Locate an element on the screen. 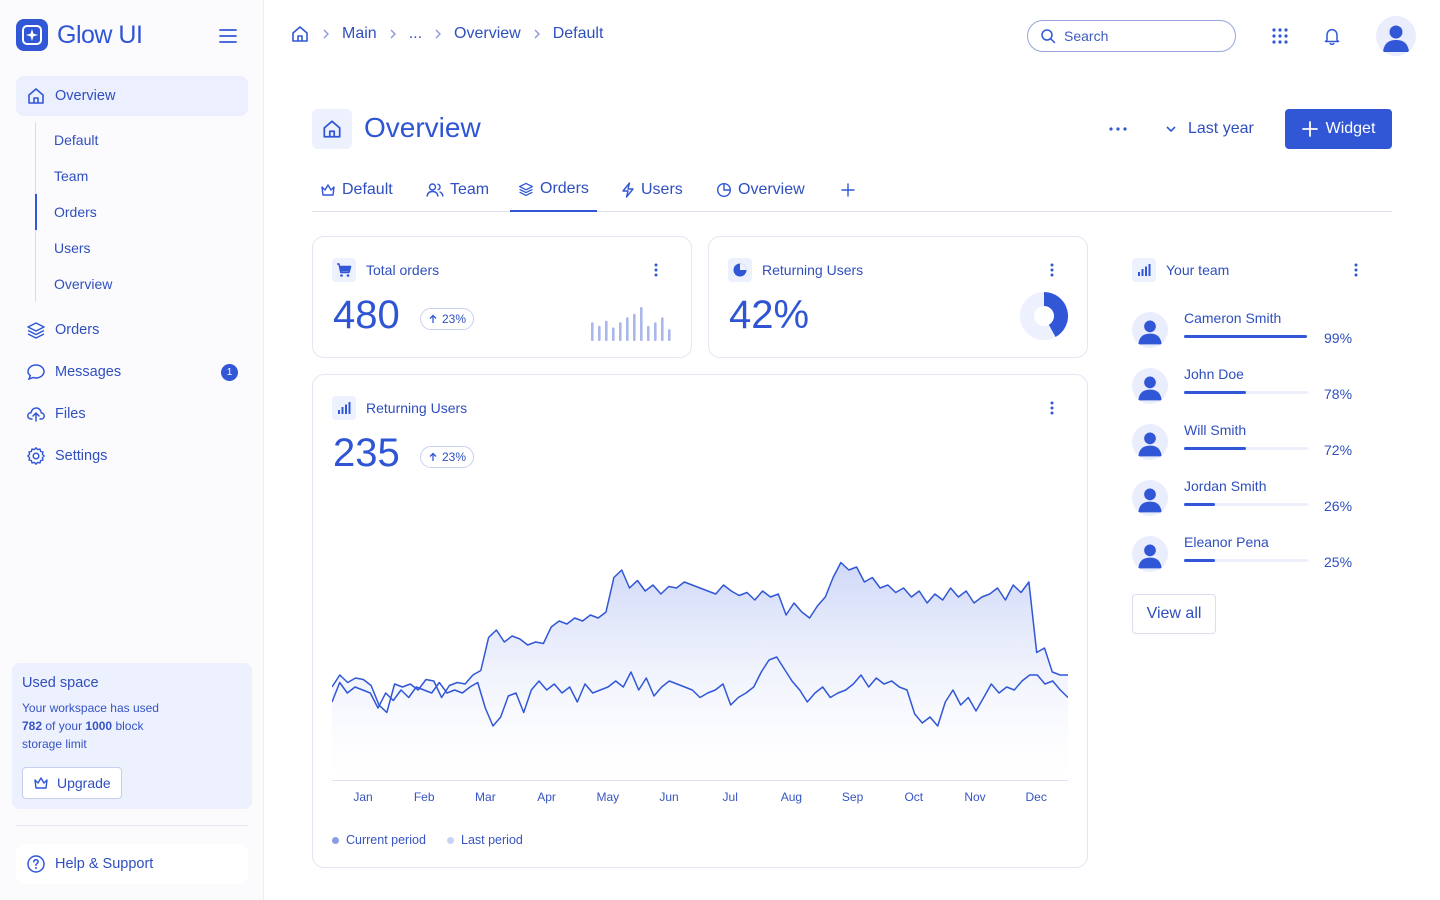  view-all-button: View all is located at coordinates (1174, 614).